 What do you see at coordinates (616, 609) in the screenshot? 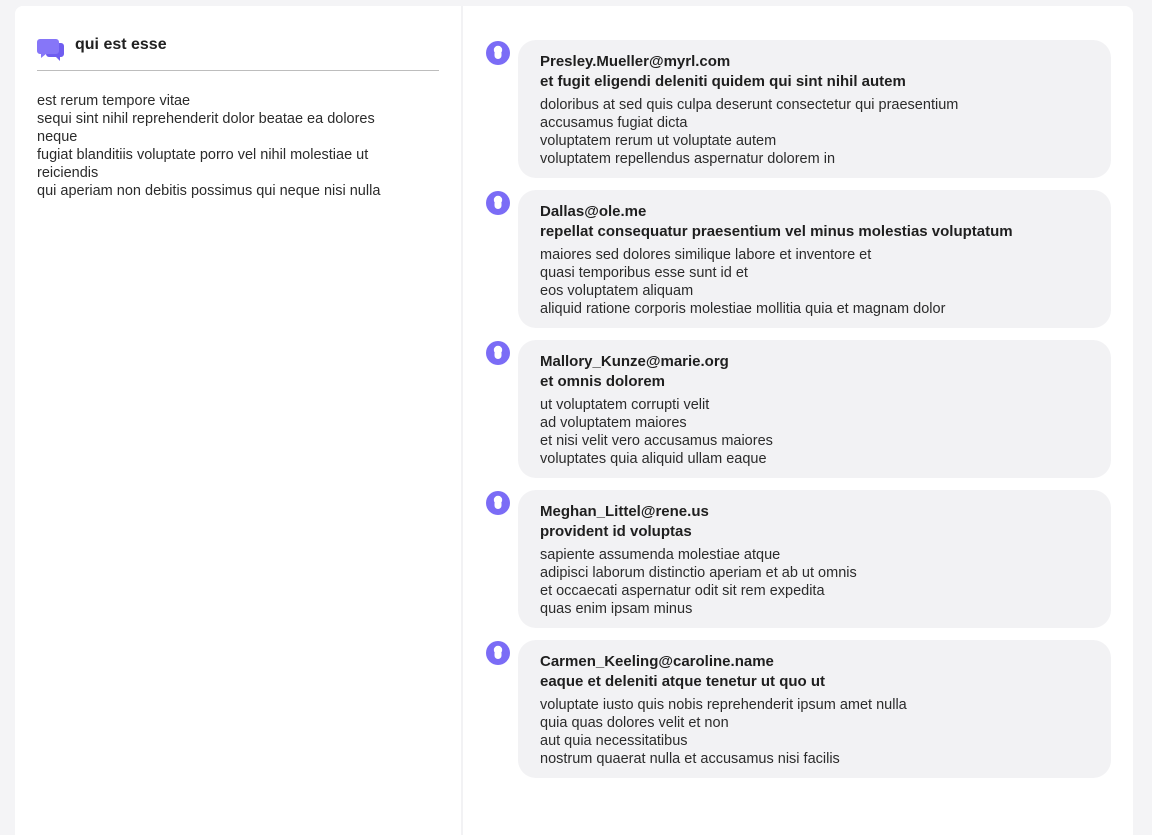
I see `comment-body-line: quas enim ipsam minus` at bounding box center [616, 609].